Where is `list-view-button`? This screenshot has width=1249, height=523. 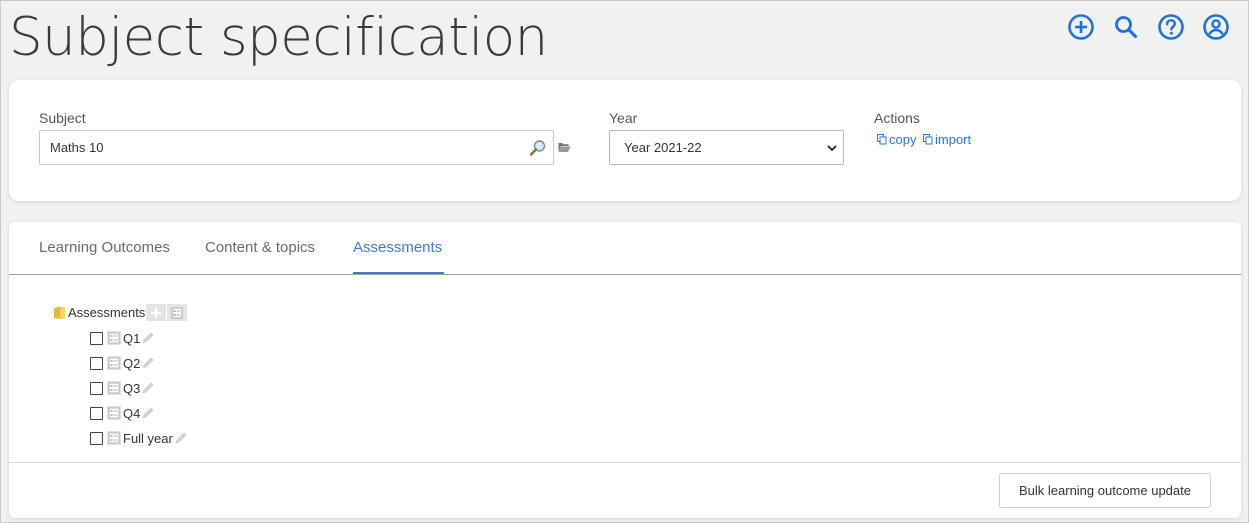 list-view-button is located at coordinates (177, 312).